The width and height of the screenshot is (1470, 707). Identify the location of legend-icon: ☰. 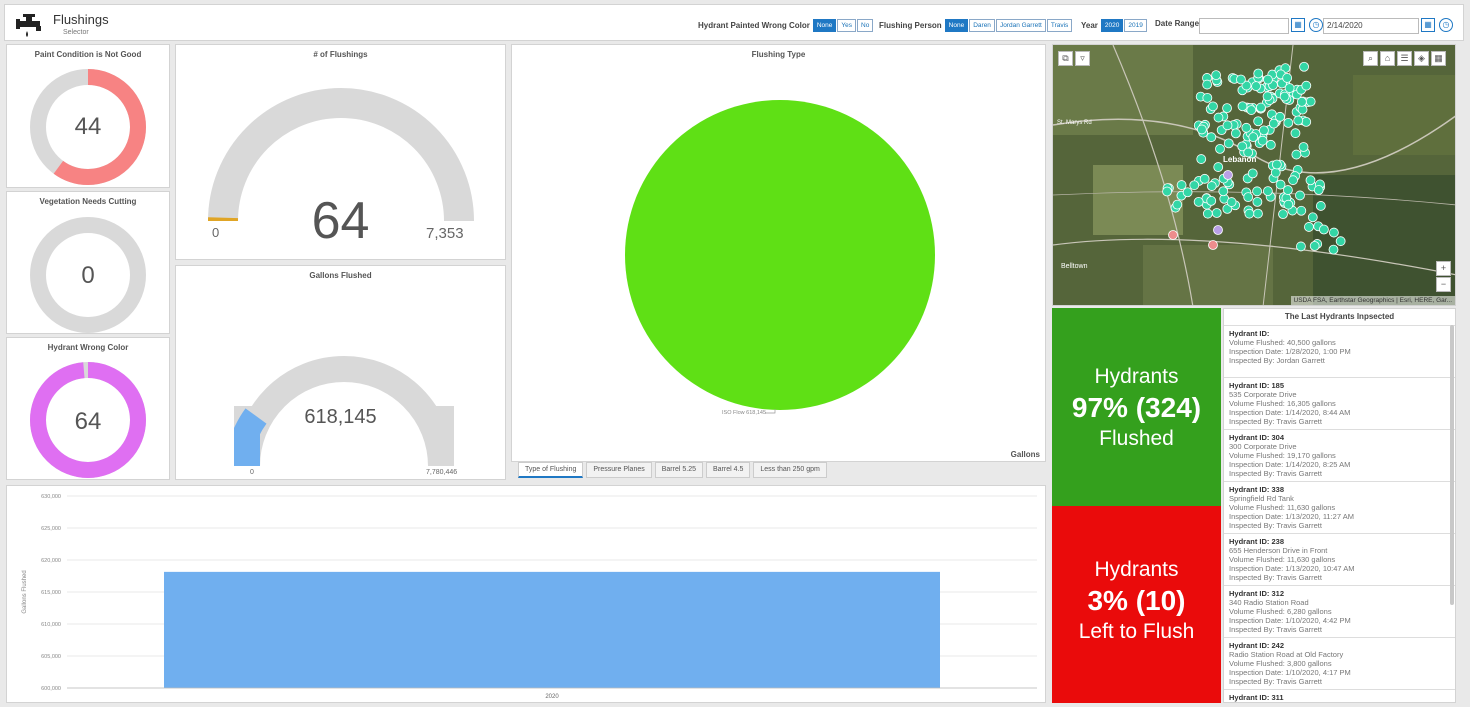
(1404, 58).